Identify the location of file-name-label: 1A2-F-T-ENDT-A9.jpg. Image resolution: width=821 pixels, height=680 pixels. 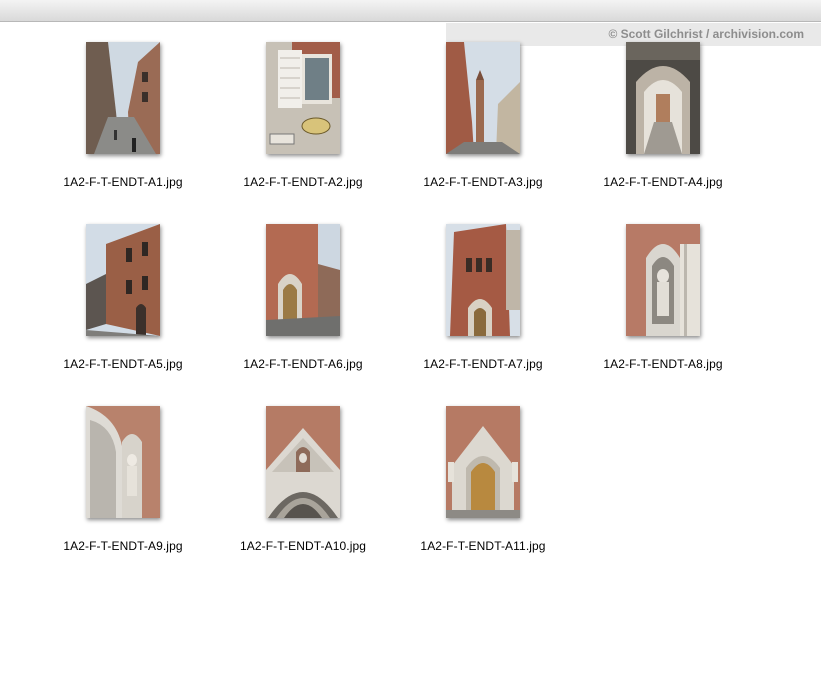
(123, 546).